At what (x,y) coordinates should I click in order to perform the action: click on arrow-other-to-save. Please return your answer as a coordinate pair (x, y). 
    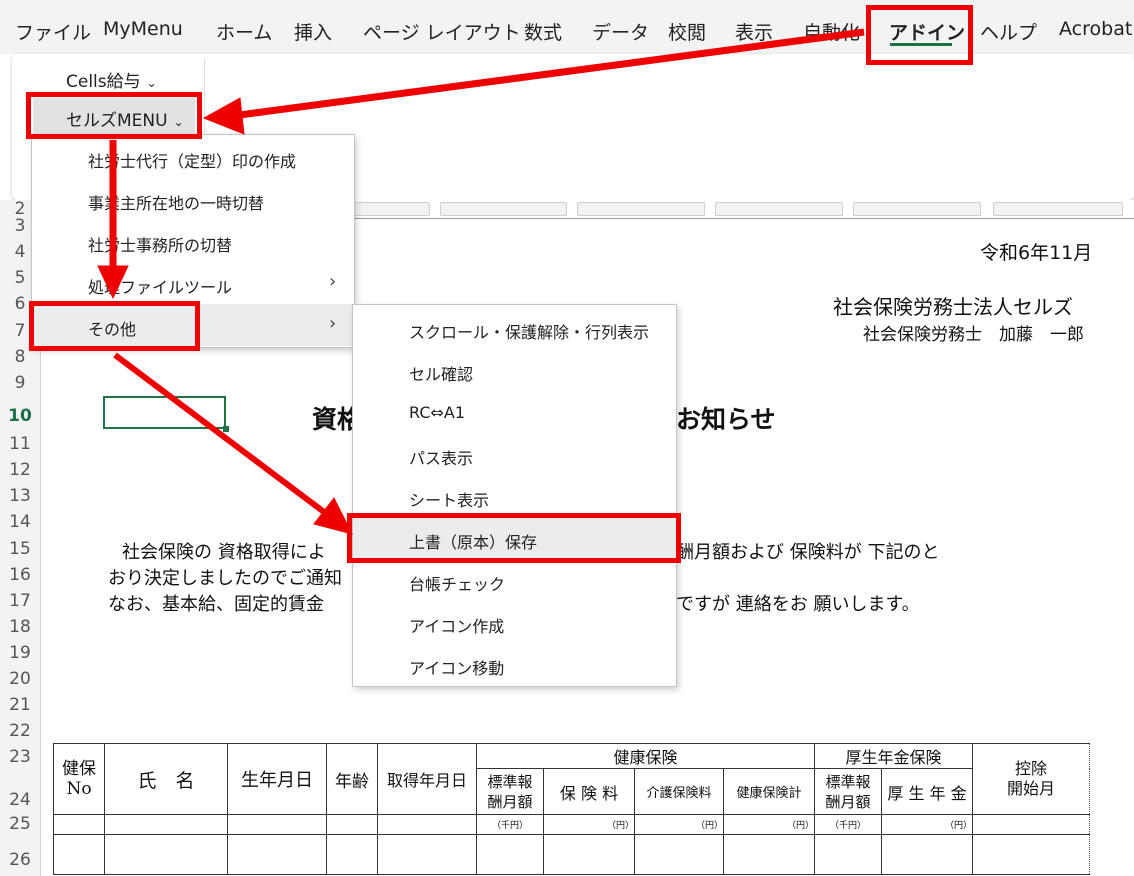
    Looking at the image, I should click on (223, 436).